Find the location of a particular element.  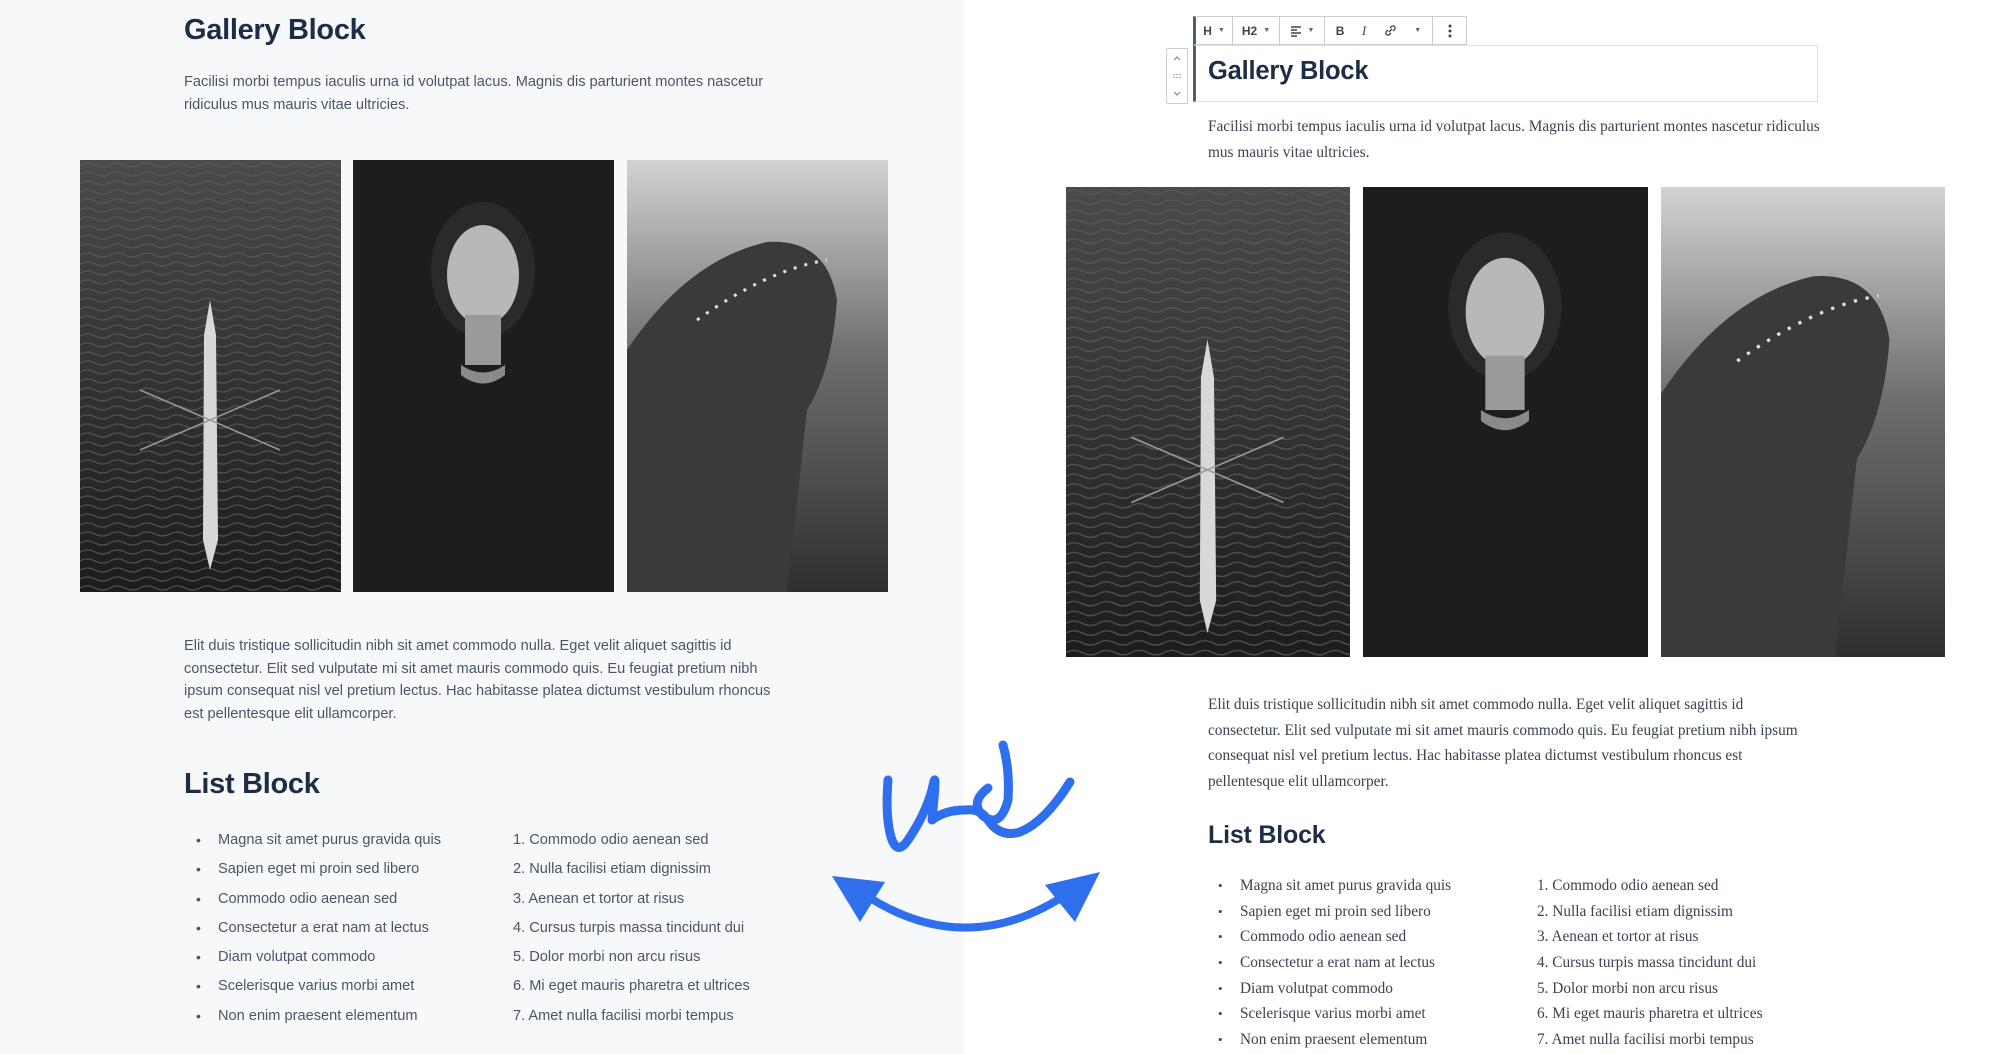

vs-letter-s is located at coordinates (992, 782).